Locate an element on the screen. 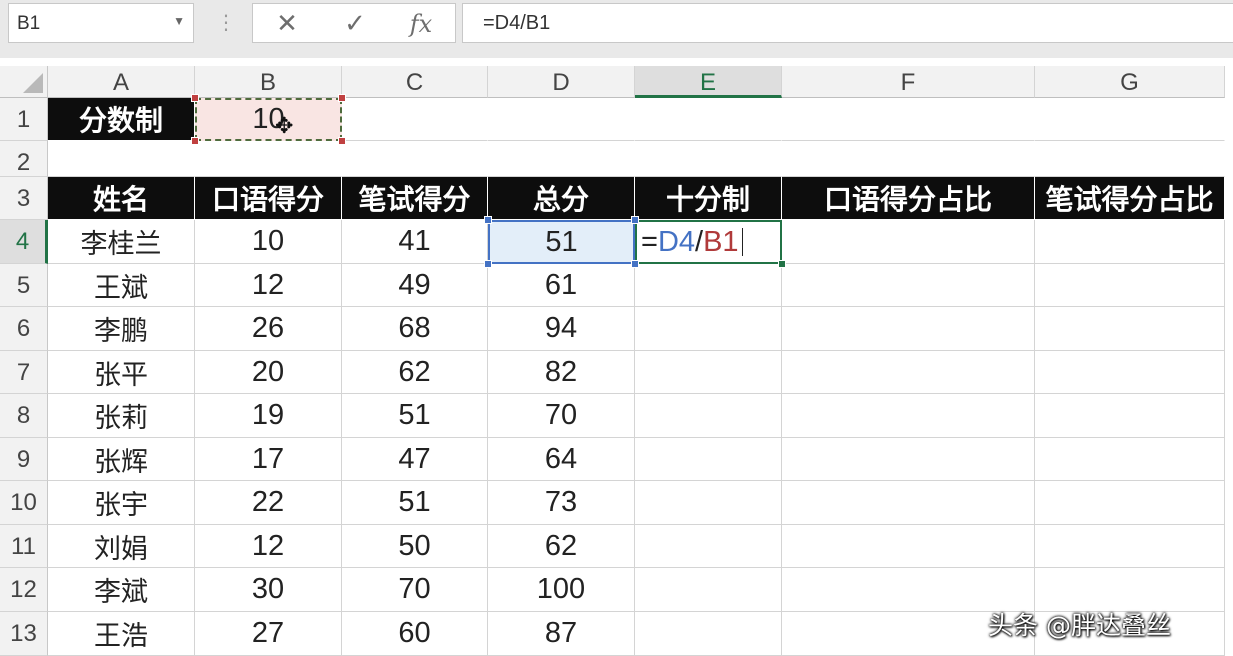  name-cell: 李桂兰 is located at coordinates (121, 242).